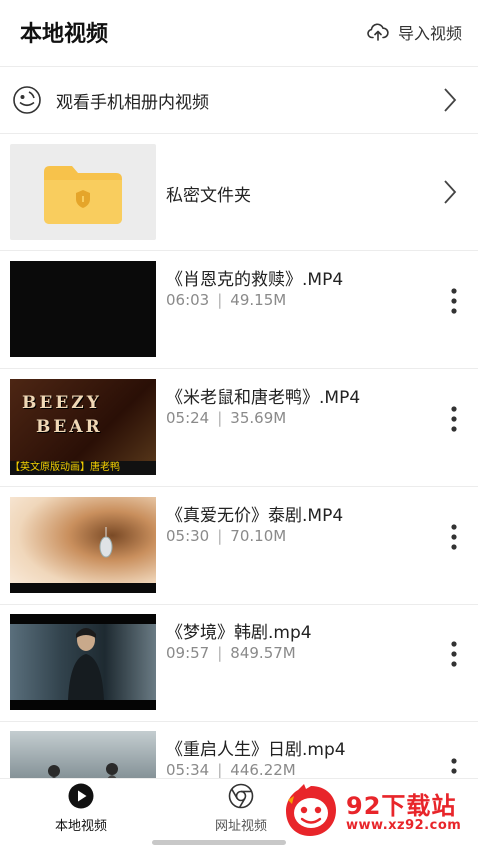  I want to click on video-item: 《肖恩克的救赎》.MP4 06:03 | 49.15M, so click(239, 310).